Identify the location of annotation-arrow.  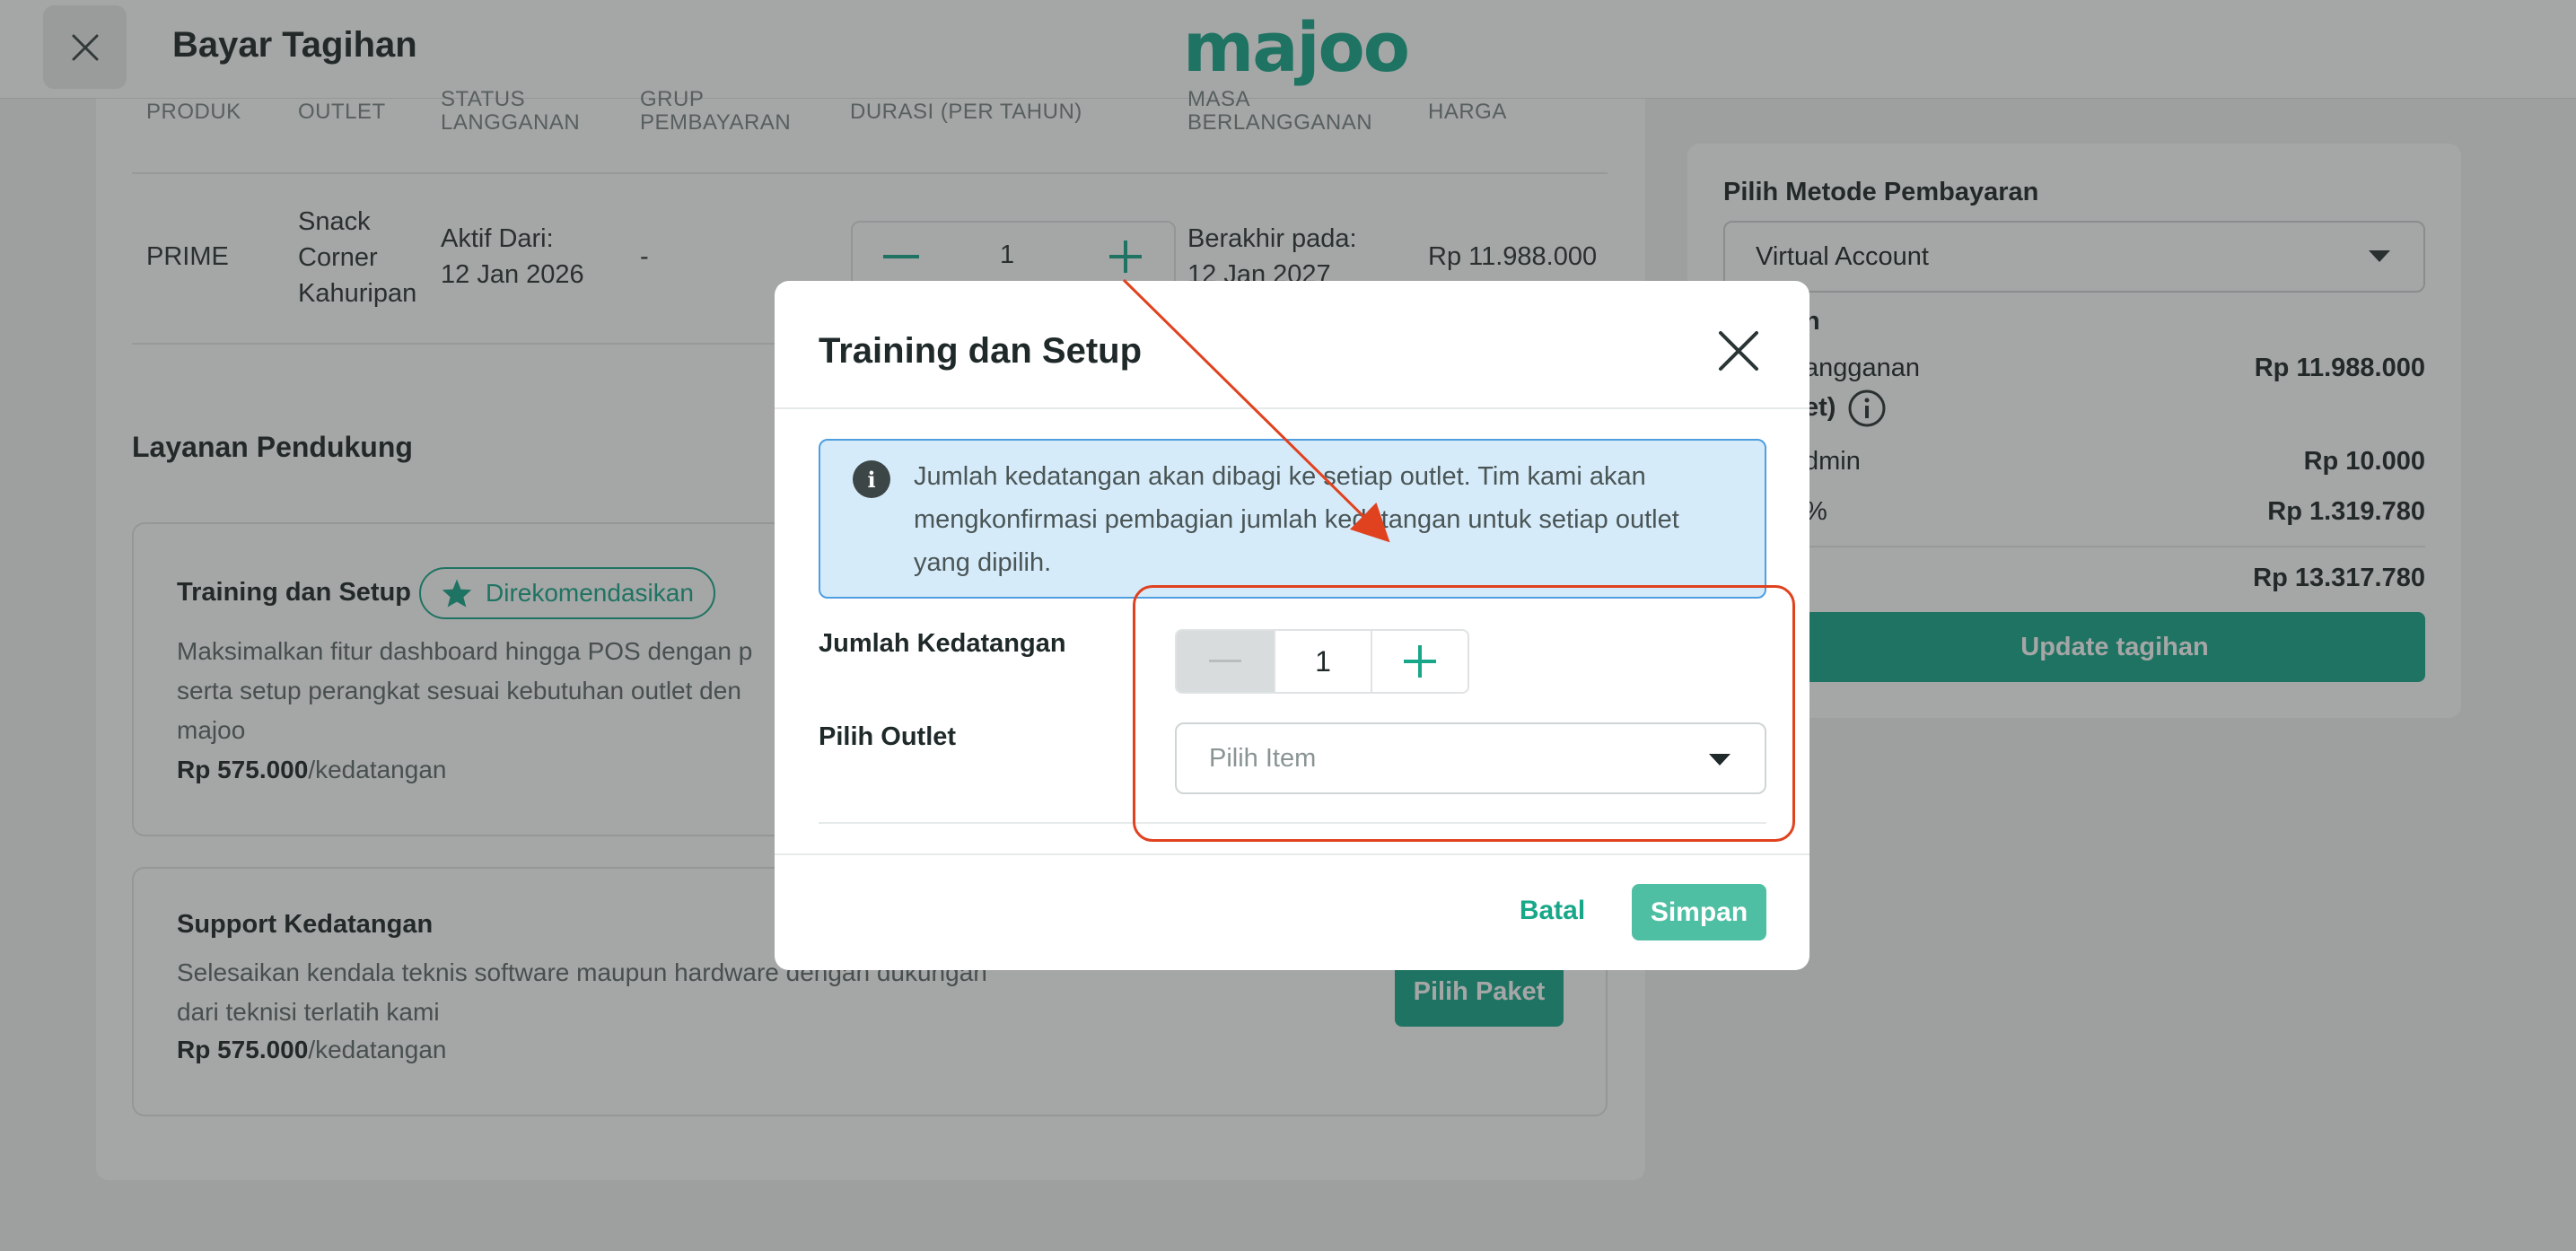
(1256, 411).